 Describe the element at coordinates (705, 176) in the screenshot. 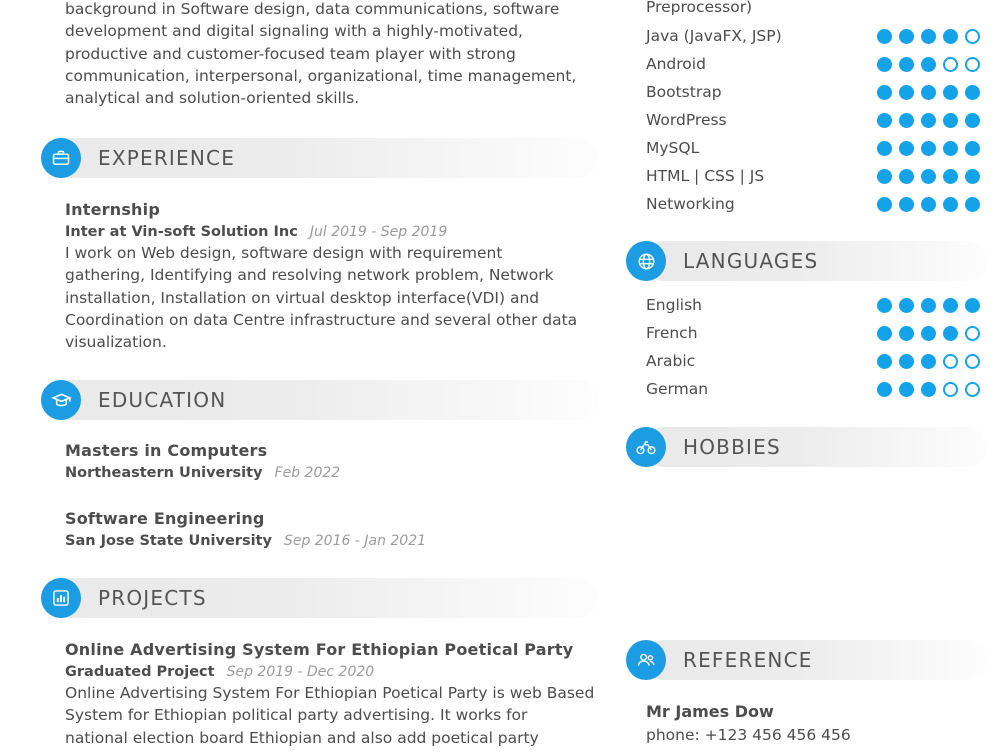

I see `skill-label: HTML | CSS | JS` at that location.